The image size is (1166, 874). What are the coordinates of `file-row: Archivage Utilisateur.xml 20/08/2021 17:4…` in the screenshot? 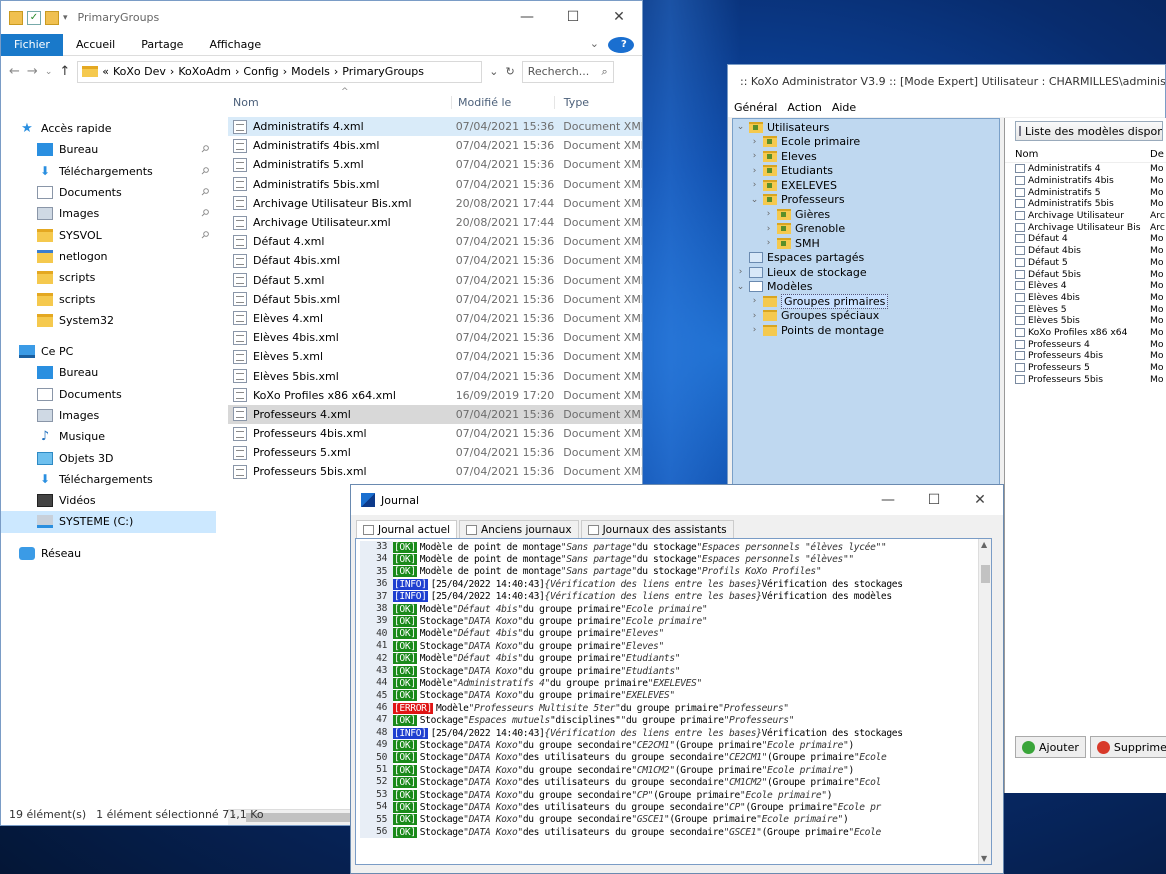 It's located at (435, 222).